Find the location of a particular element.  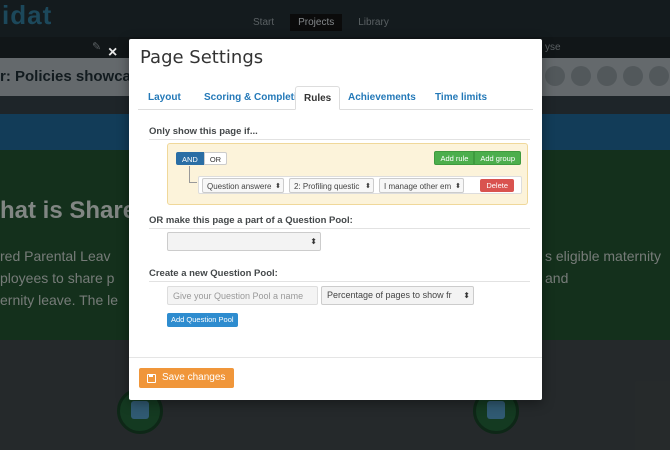

rule-value-select-value: I manage other em is located at coordinates (418, 186).